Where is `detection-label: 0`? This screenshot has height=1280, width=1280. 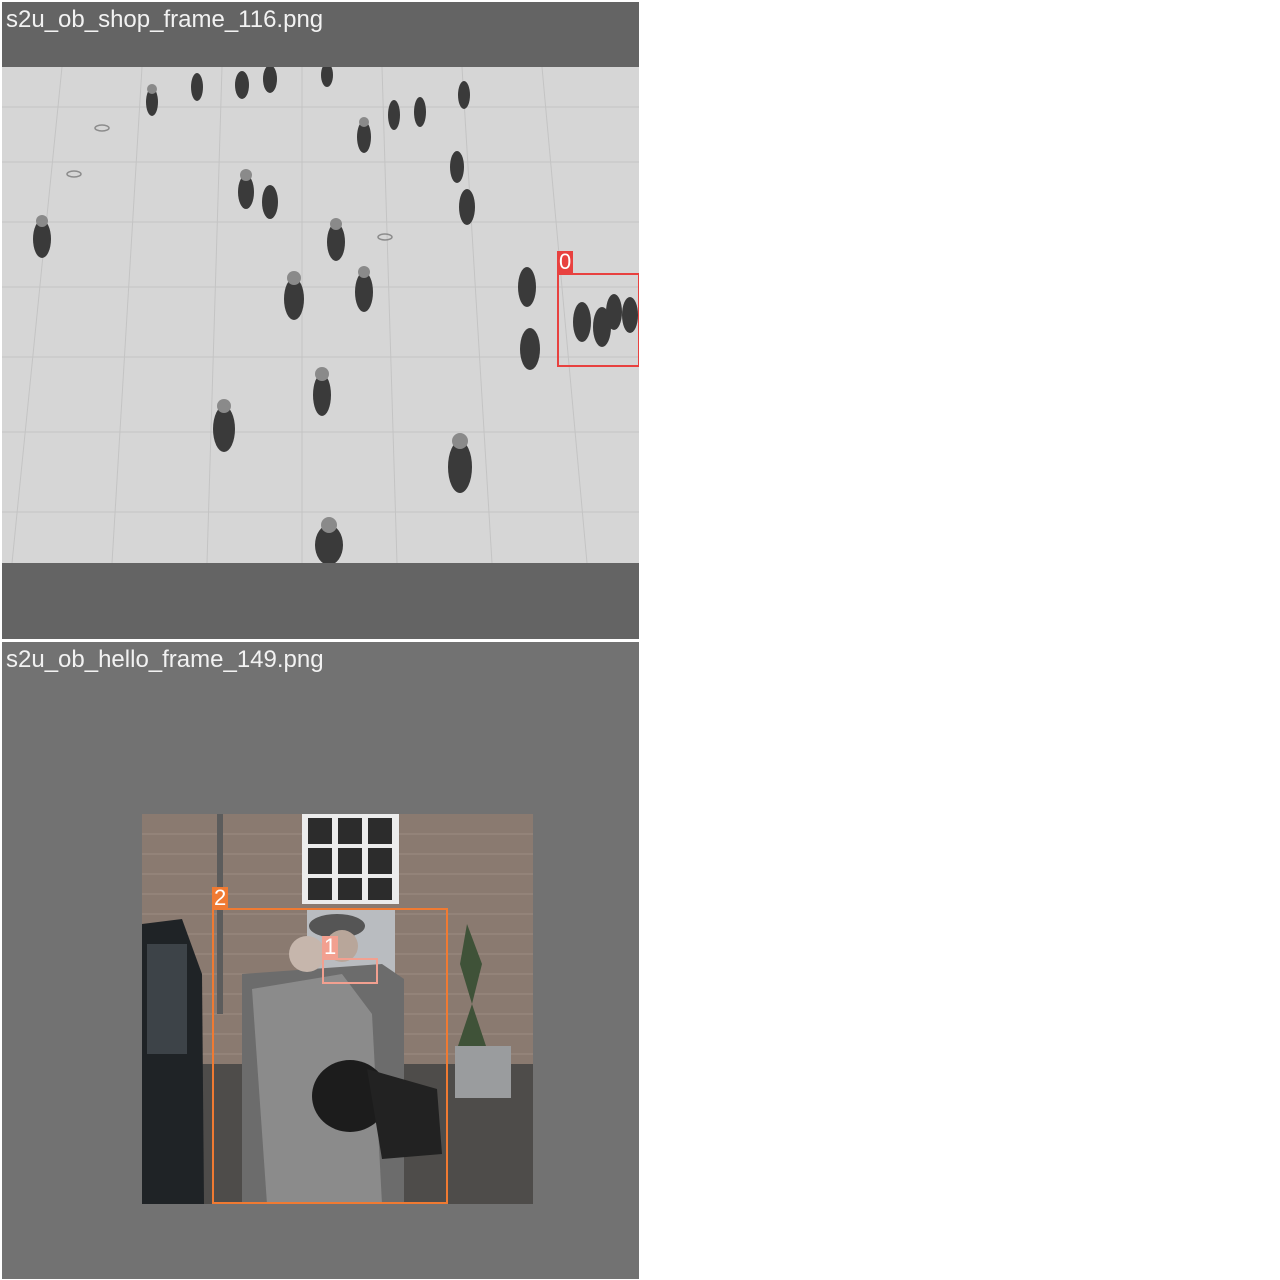
detection-label: 0 is located at coordinates (565, 261).